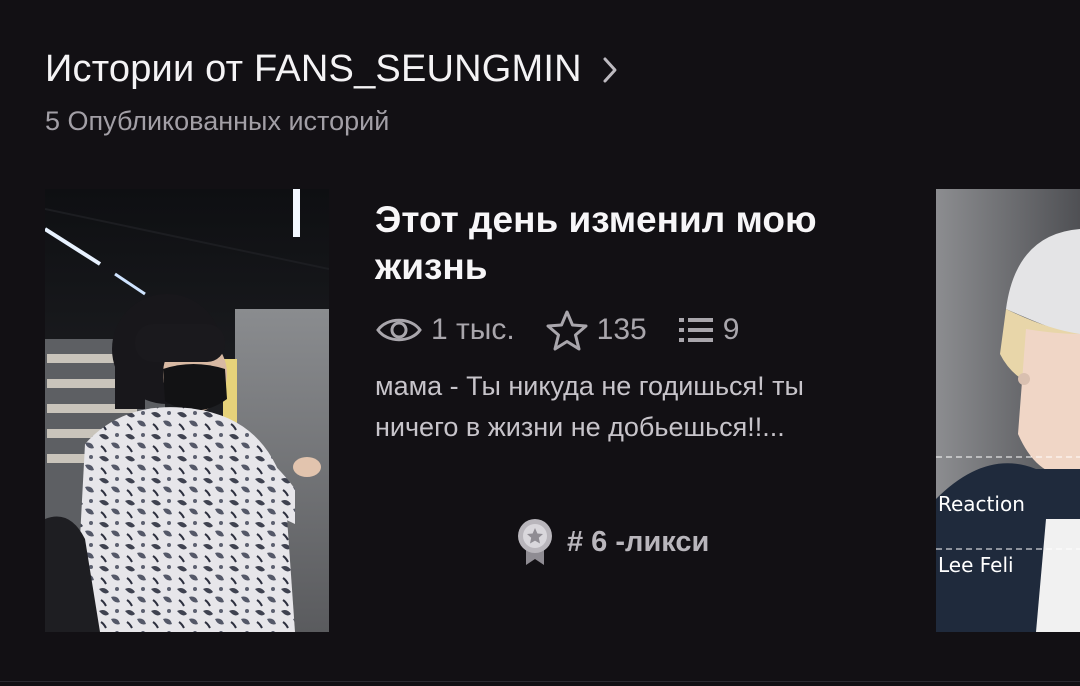 Image resolution: width=1080 pixels, height=686 pixels. Describe the element at coordinates (611, 70) in the screenshot. I see `chevron-right-icon` at that location.